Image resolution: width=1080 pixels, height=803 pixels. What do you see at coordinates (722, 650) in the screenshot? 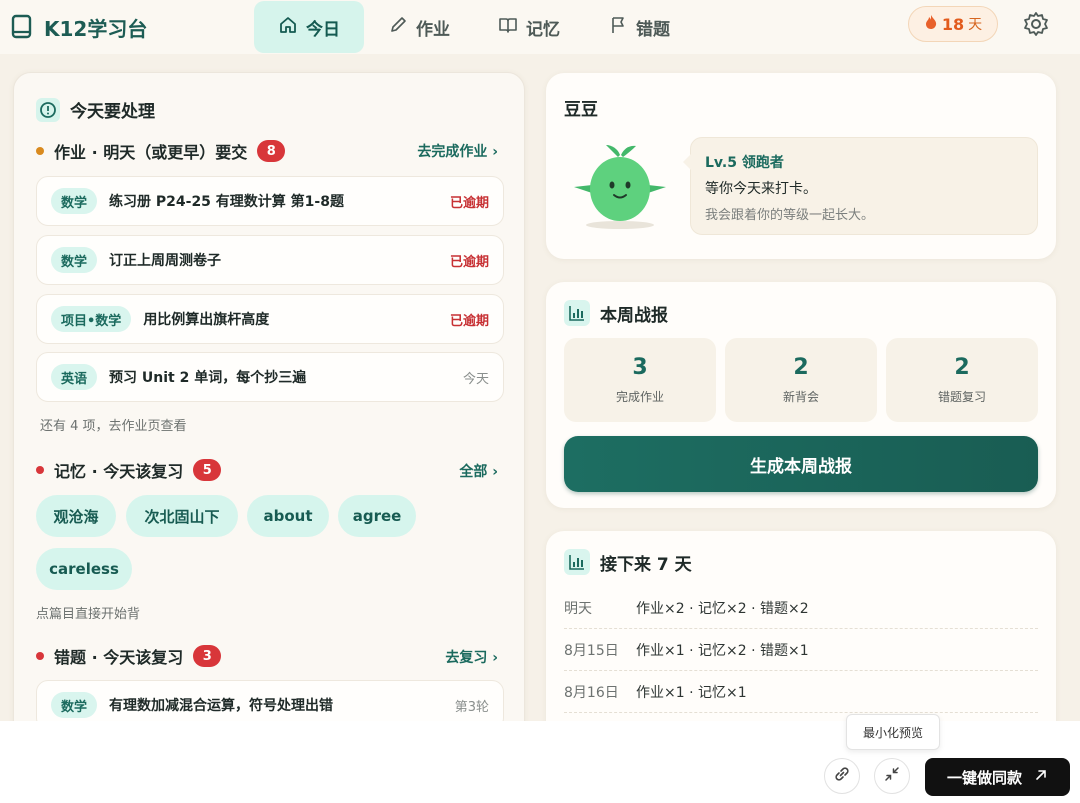
I see `schedule-desc: 作业×1 · 记忆×2 · 错题×1` at bounding box center [722, 650].